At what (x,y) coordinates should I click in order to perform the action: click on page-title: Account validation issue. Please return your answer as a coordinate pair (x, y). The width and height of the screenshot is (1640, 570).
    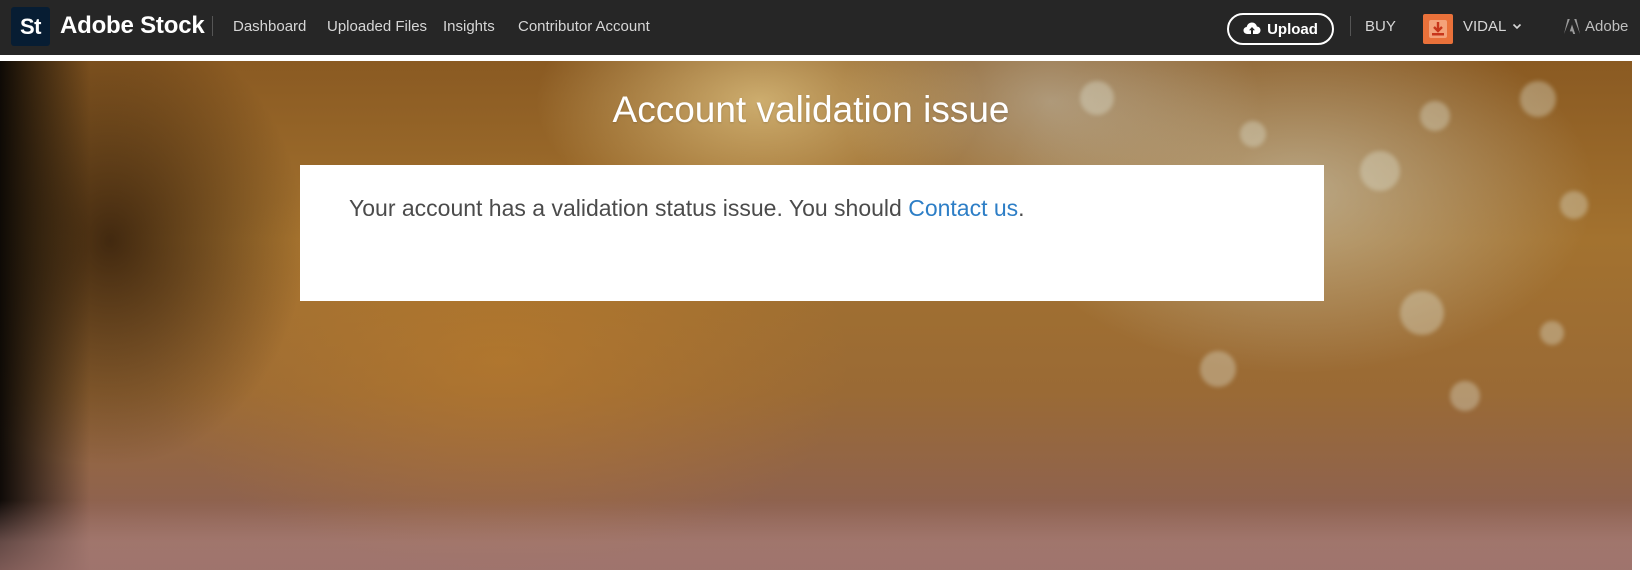
    Looking at the image, I should click on (811, 109).